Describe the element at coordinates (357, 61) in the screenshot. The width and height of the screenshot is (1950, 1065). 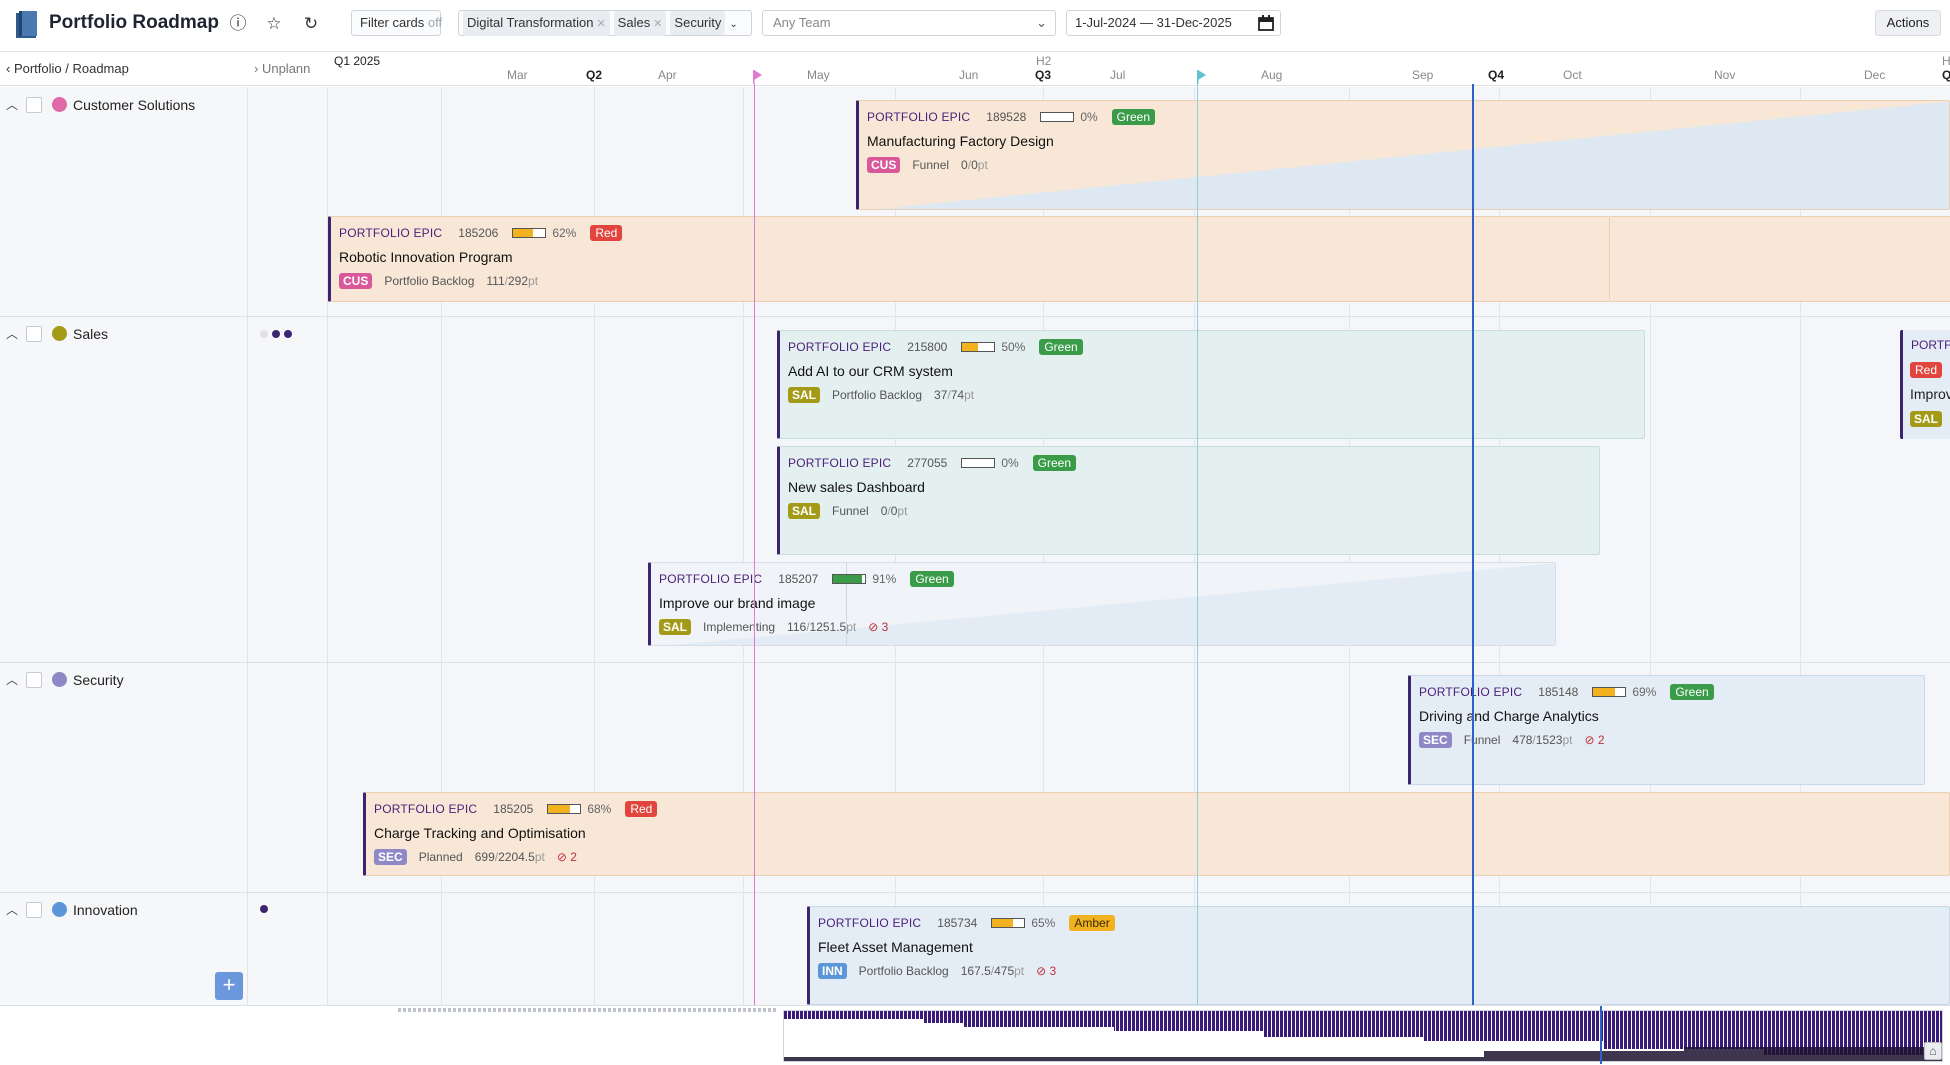
I see `timeline-start-label: Q1 2025` at that location.